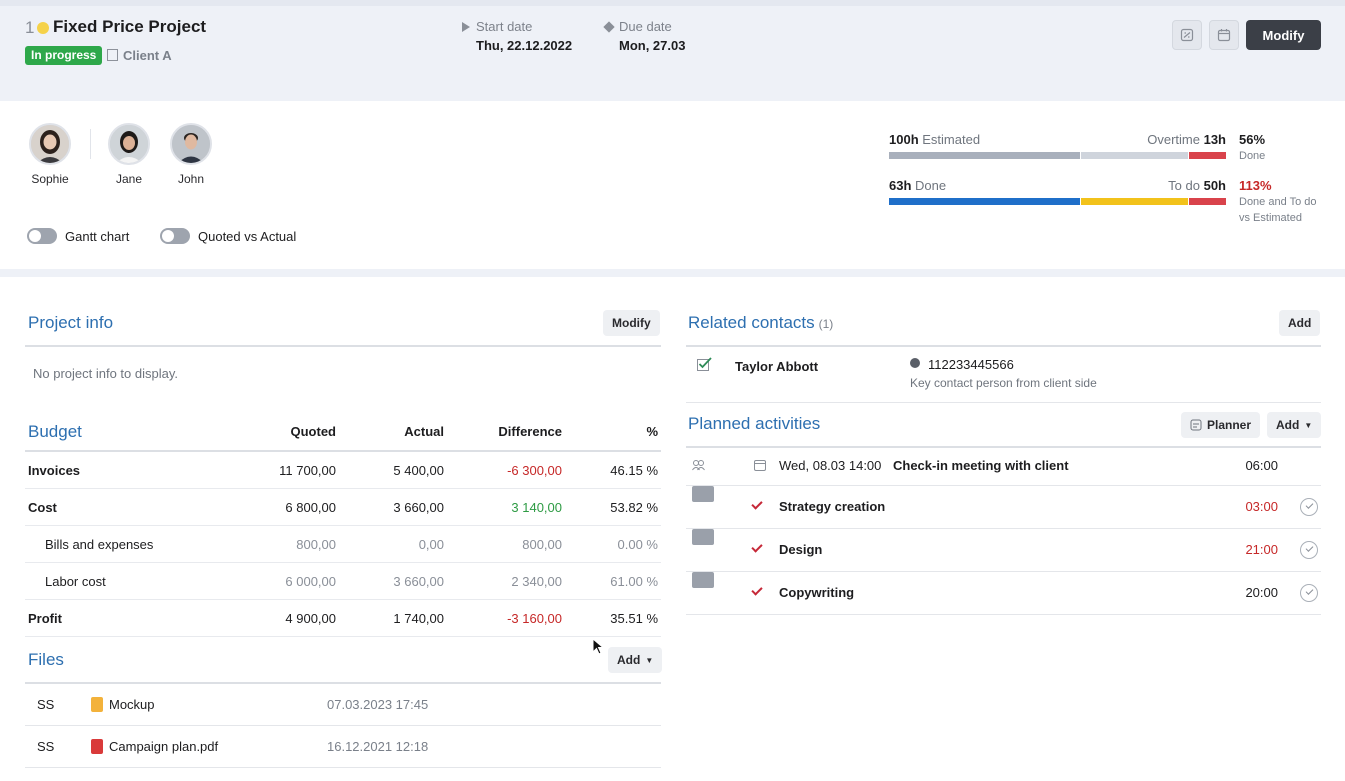 This screenshot has height=781, width=1345. What do you see at coordinates (951, 139) in the screenshot?
I see `estimated-label: Estimated` at bounding box center [951, 139].